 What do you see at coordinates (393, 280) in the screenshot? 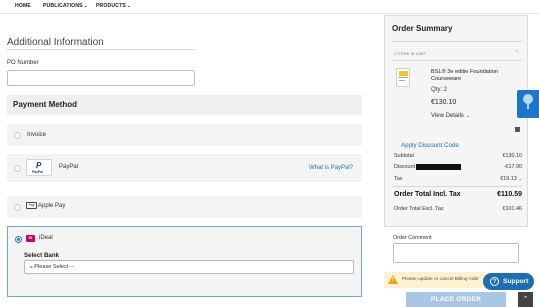
I see `warning-icon-mark: !` at bounding box center [393, 280].